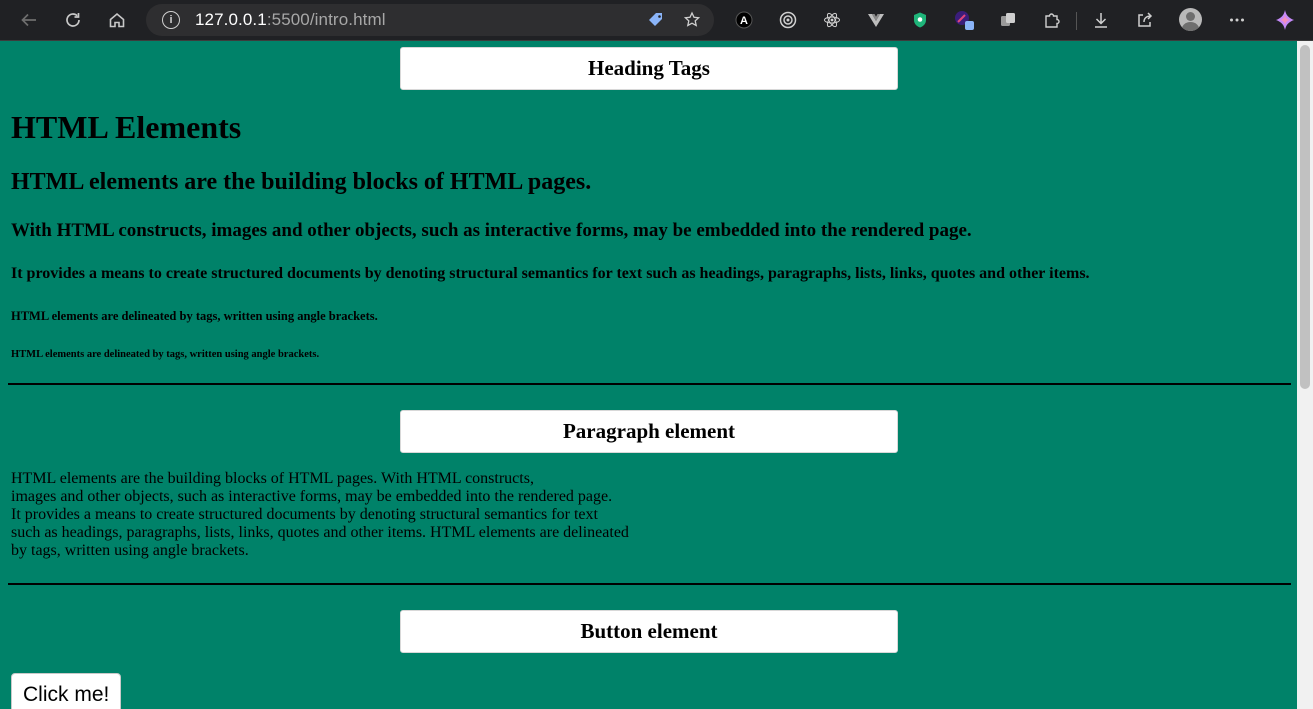  I want to click on vertical-scrollbar, so click(1305, 375).